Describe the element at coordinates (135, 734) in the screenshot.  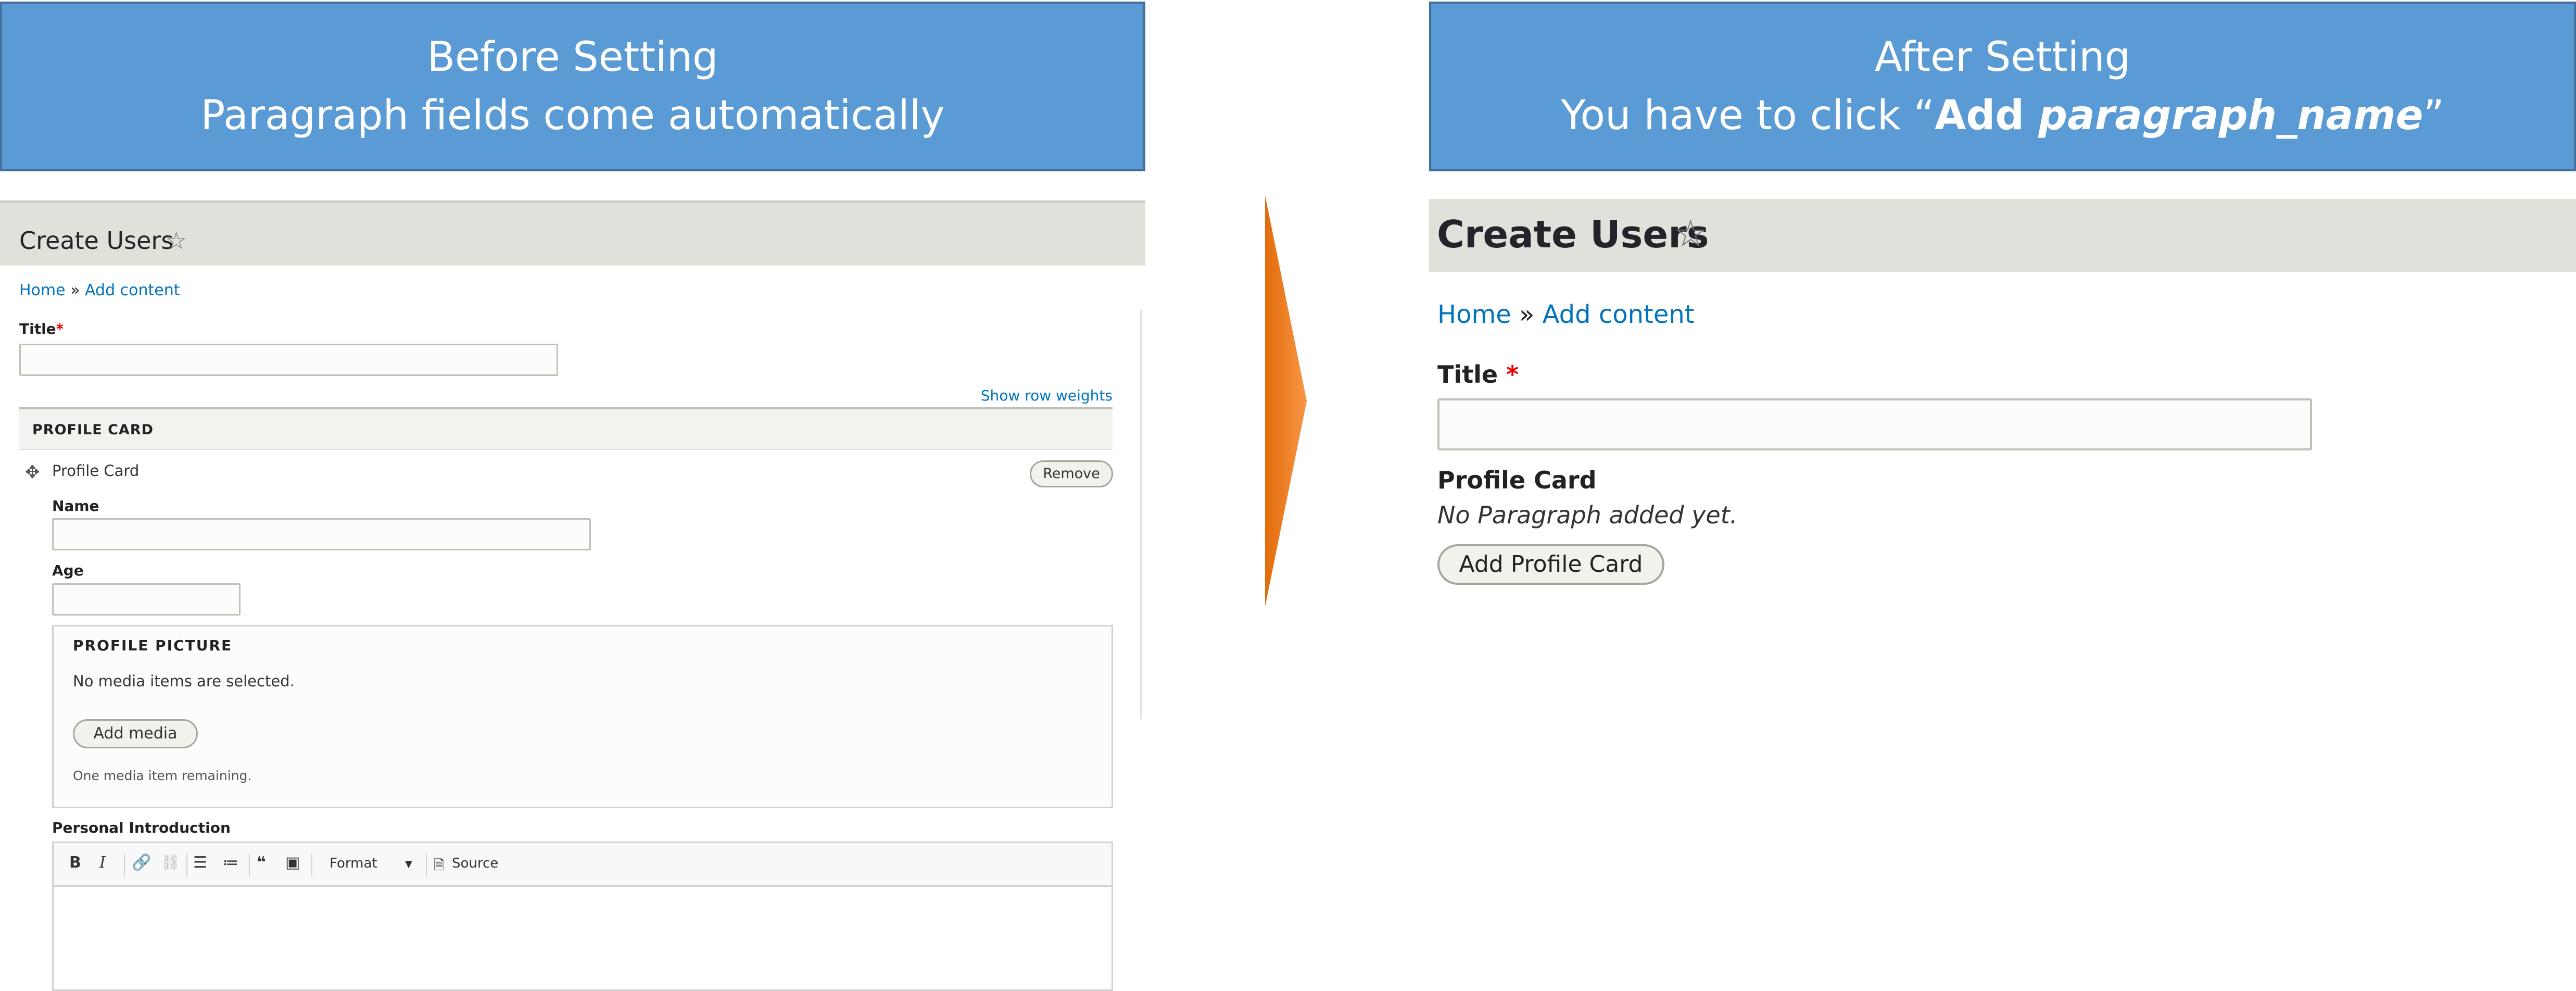
I see `add-media-button: Add media` at that location.